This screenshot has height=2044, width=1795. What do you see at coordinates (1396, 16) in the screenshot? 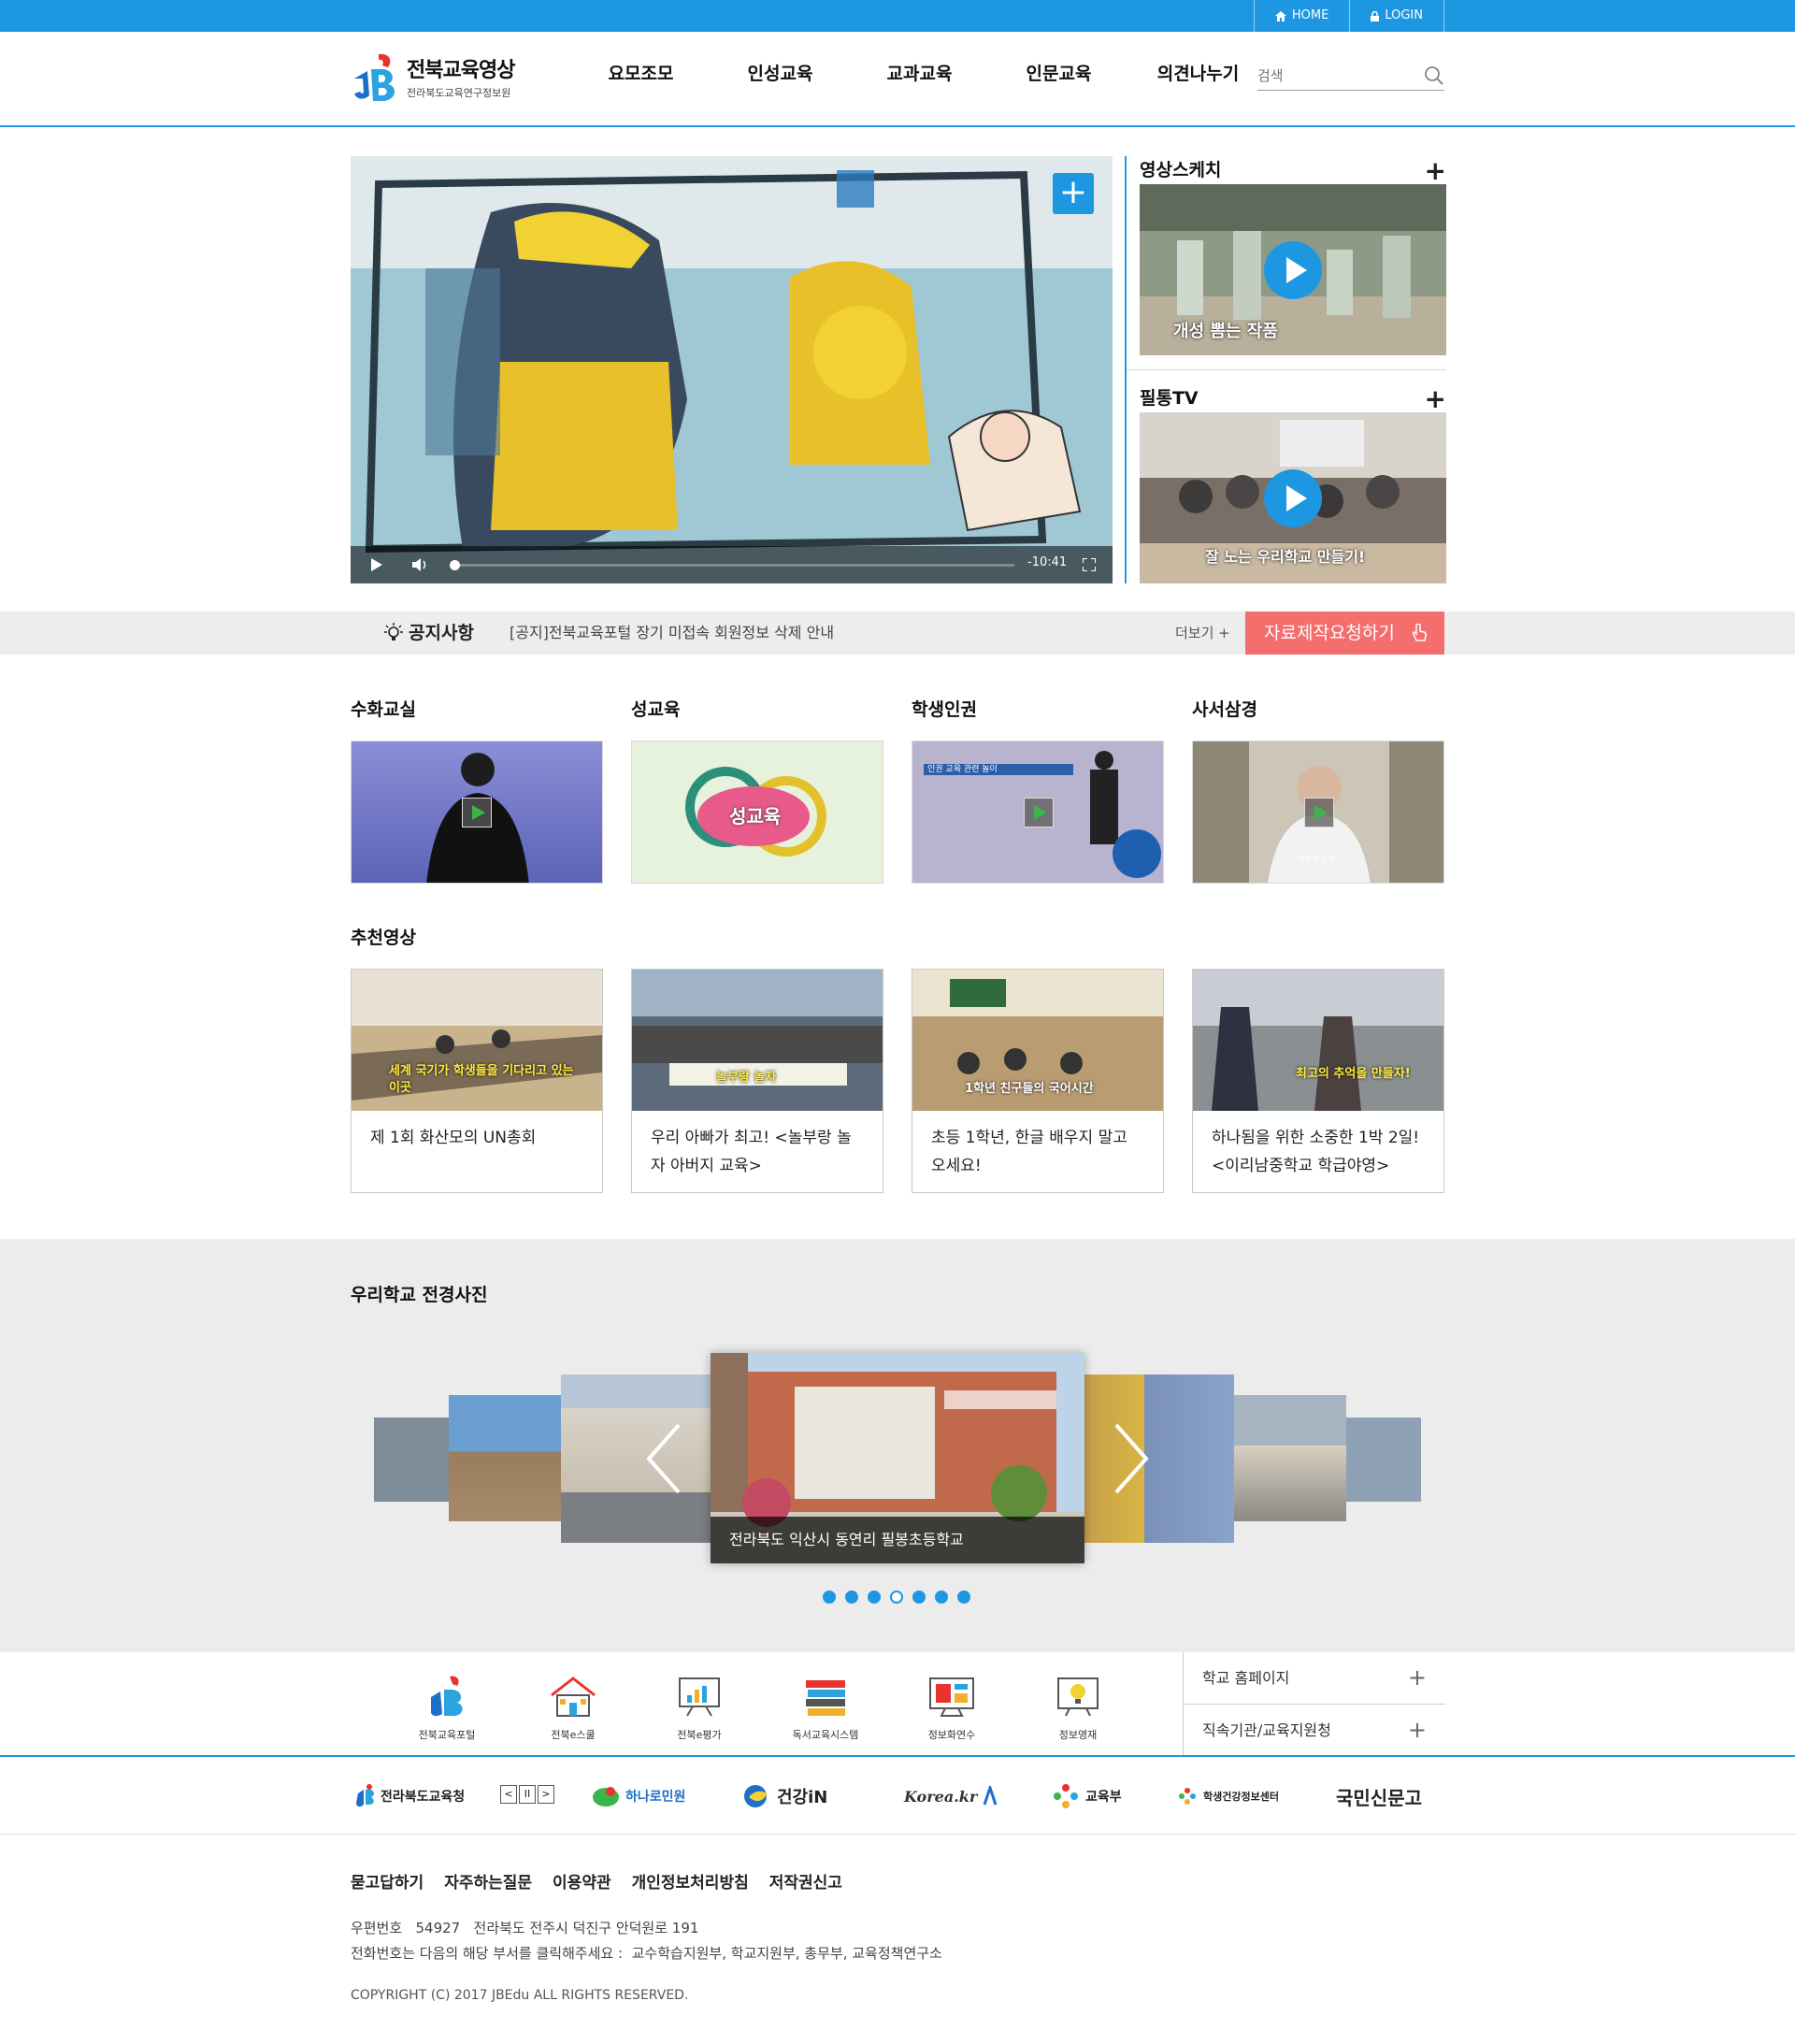
I see `login-link: LOGIN` at bounding box center [1396, 16].